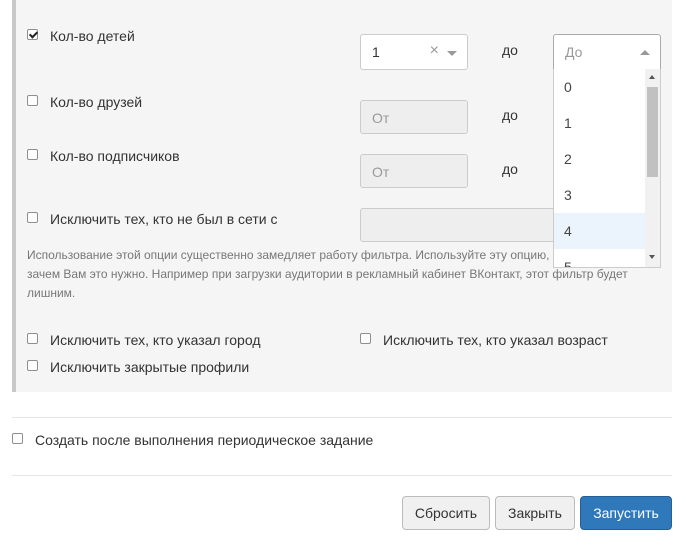 The image size is (686, 545). Describe the element at coordinates (600, 195) in the screenshot. I see `dropdown-option: 3` at that location.